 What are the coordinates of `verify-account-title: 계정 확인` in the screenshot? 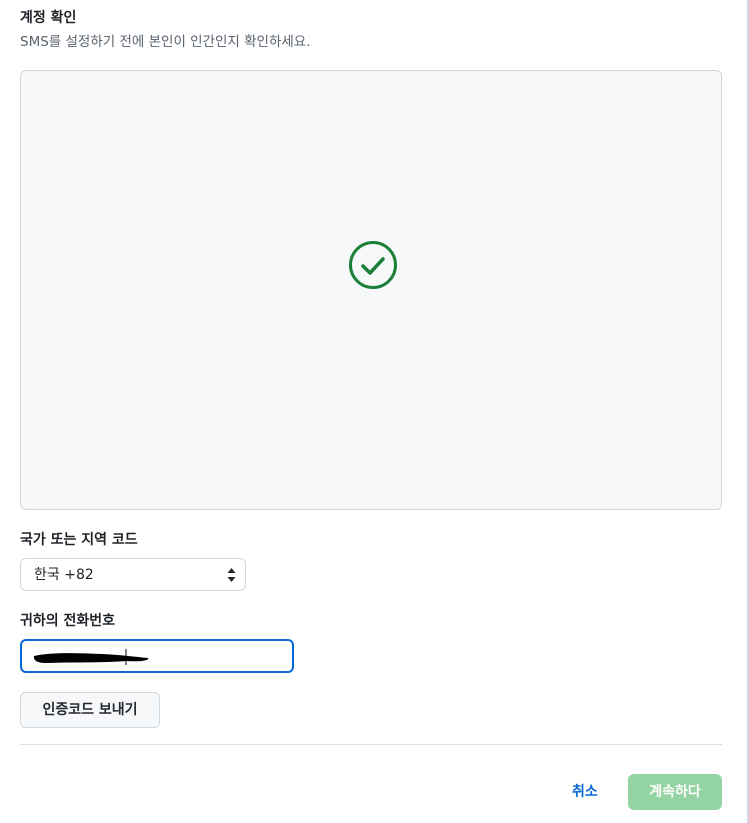 It's located at (48, 18).